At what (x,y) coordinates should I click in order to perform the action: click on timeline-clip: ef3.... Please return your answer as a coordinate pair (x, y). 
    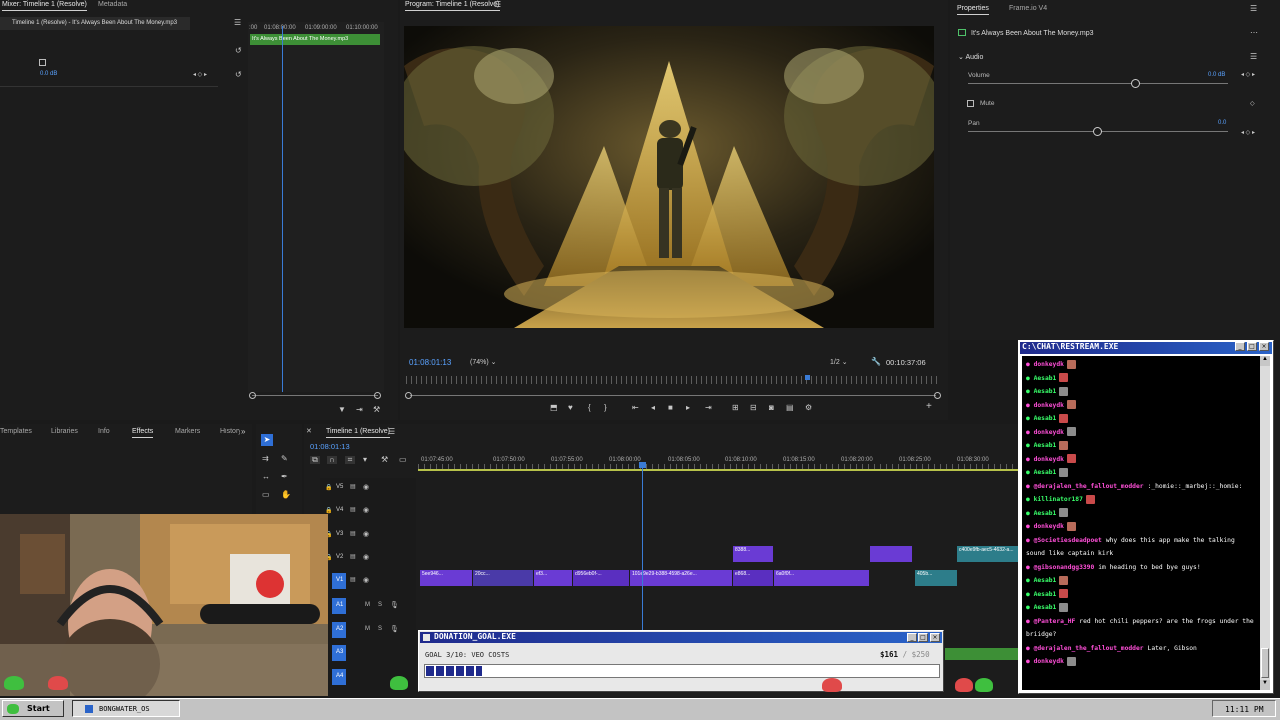
    Looking at the image, I should click on (553, 578).